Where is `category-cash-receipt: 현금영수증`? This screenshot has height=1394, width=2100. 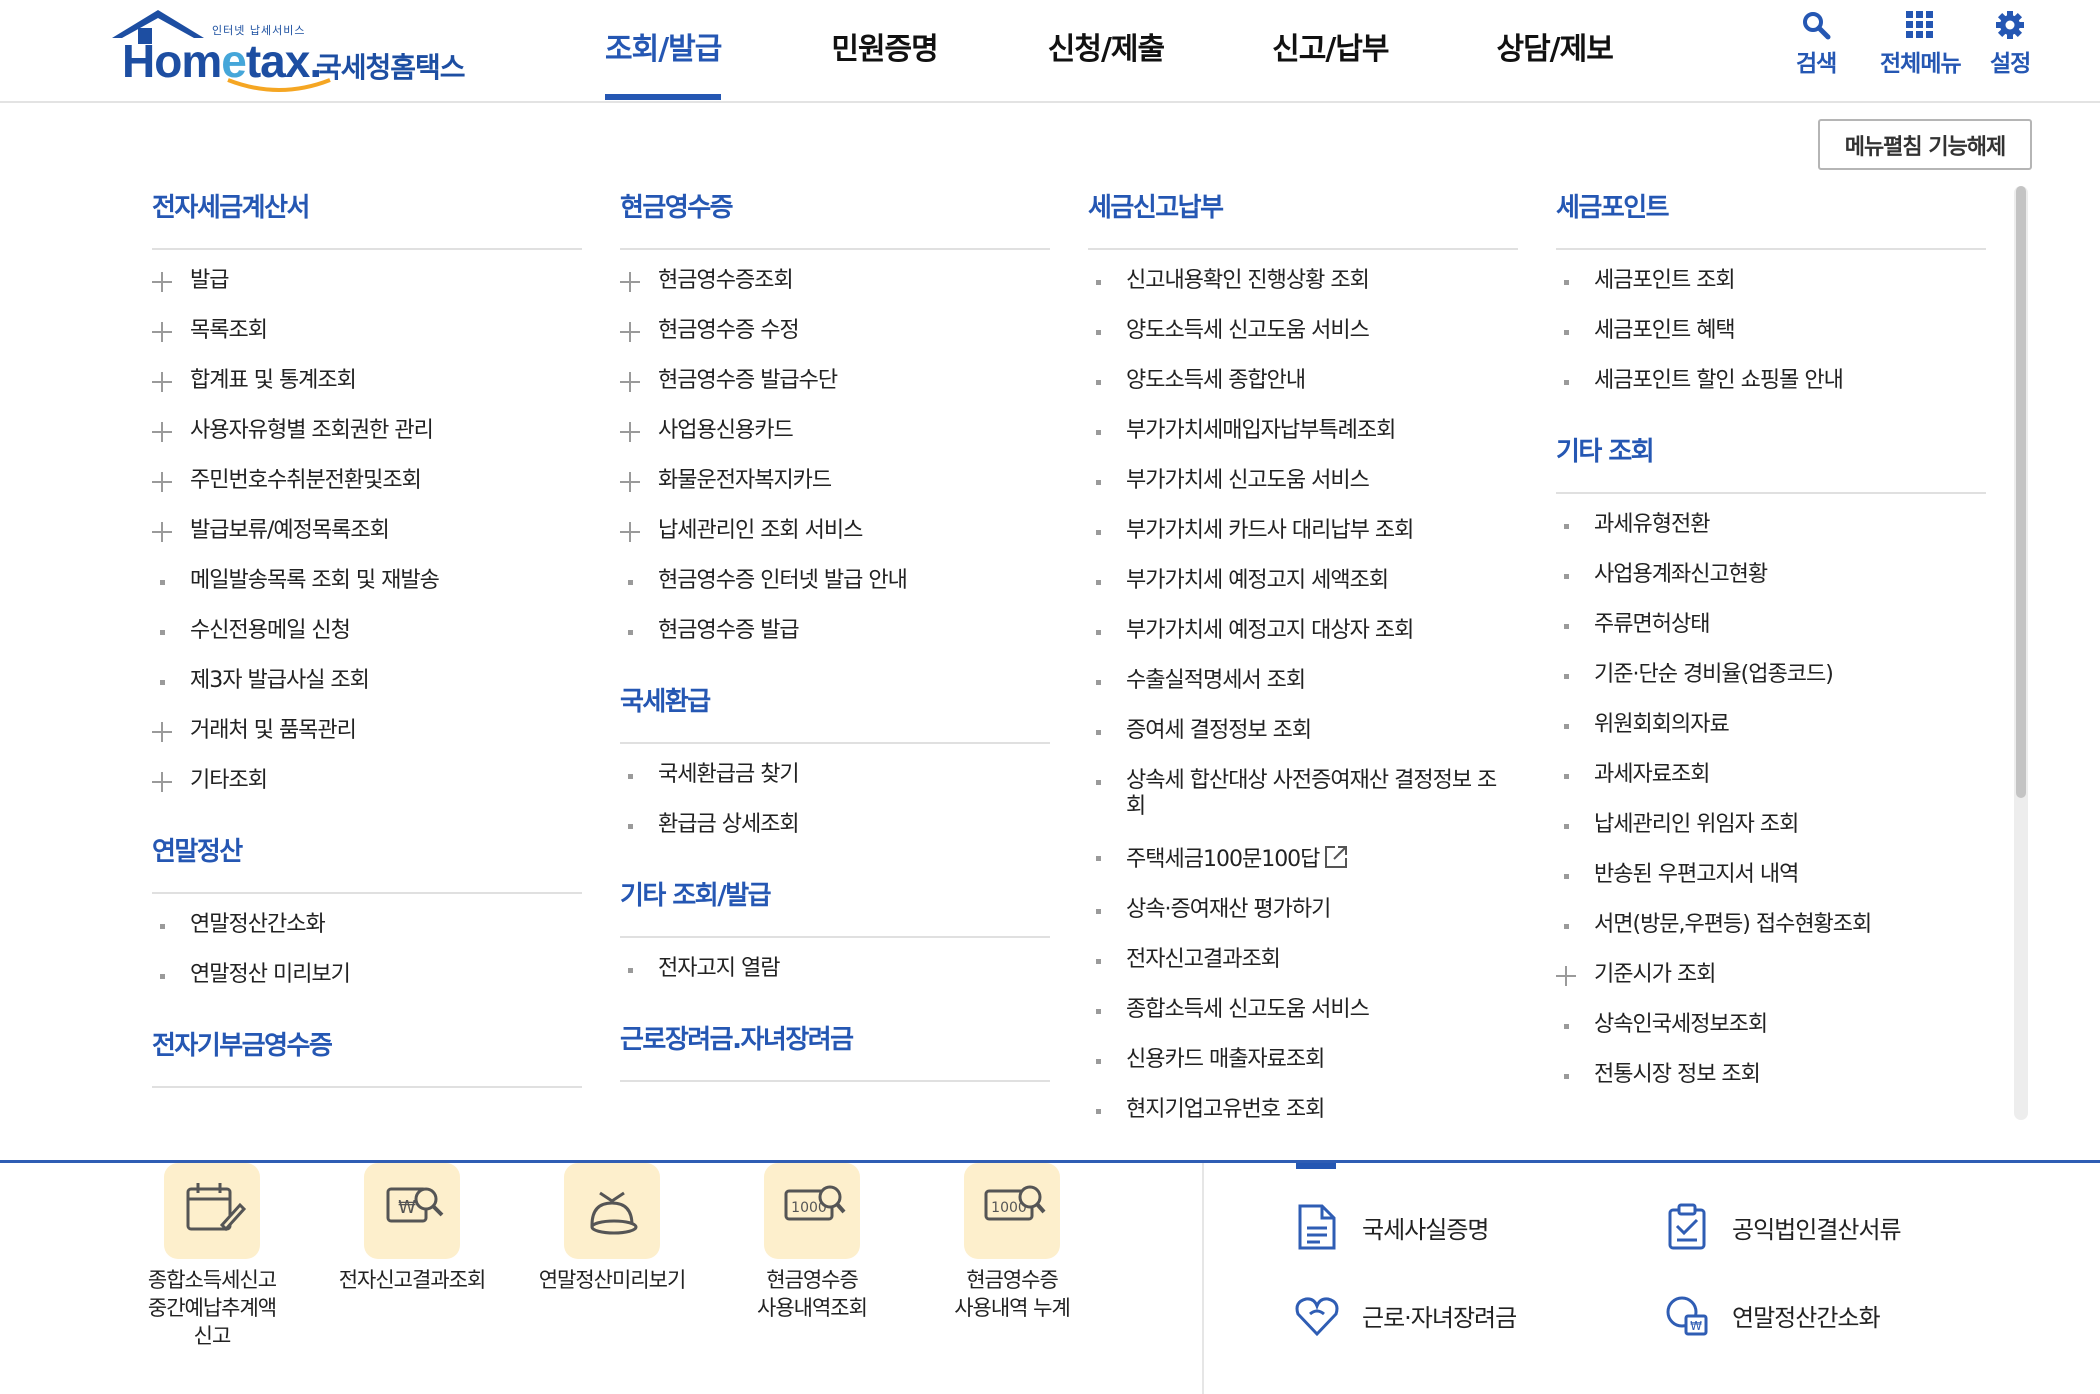
category-cash-receipt: 현금영수증 is located at coordinates (835, 218).